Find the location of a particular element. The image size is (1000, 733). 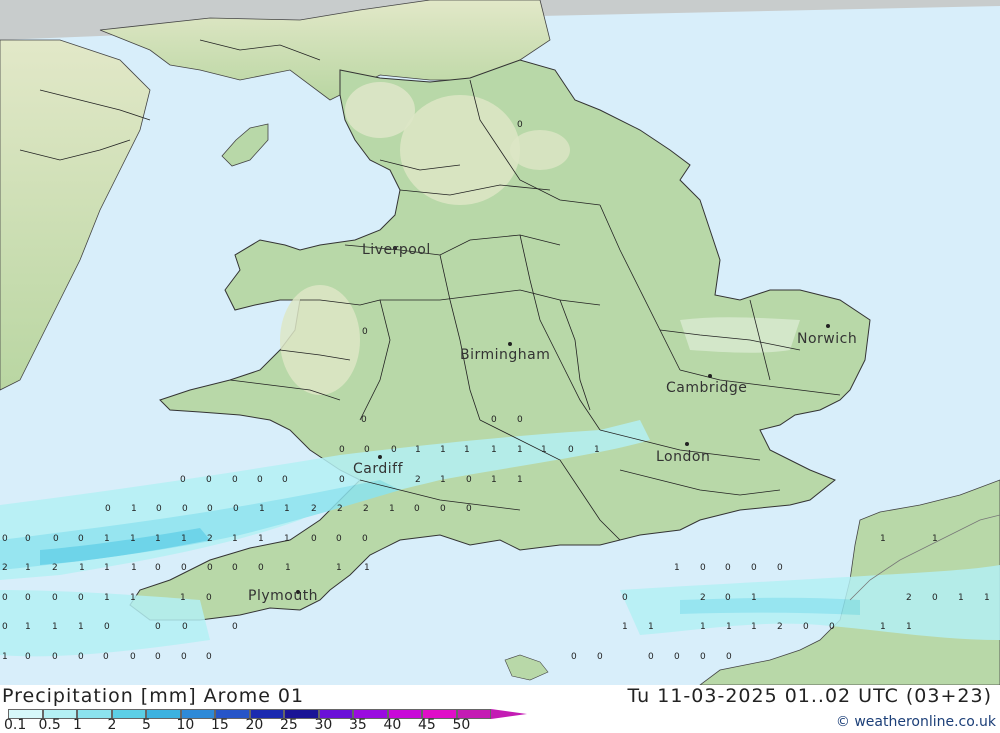

land-isle-of-man is located at coordinates (245, 145).